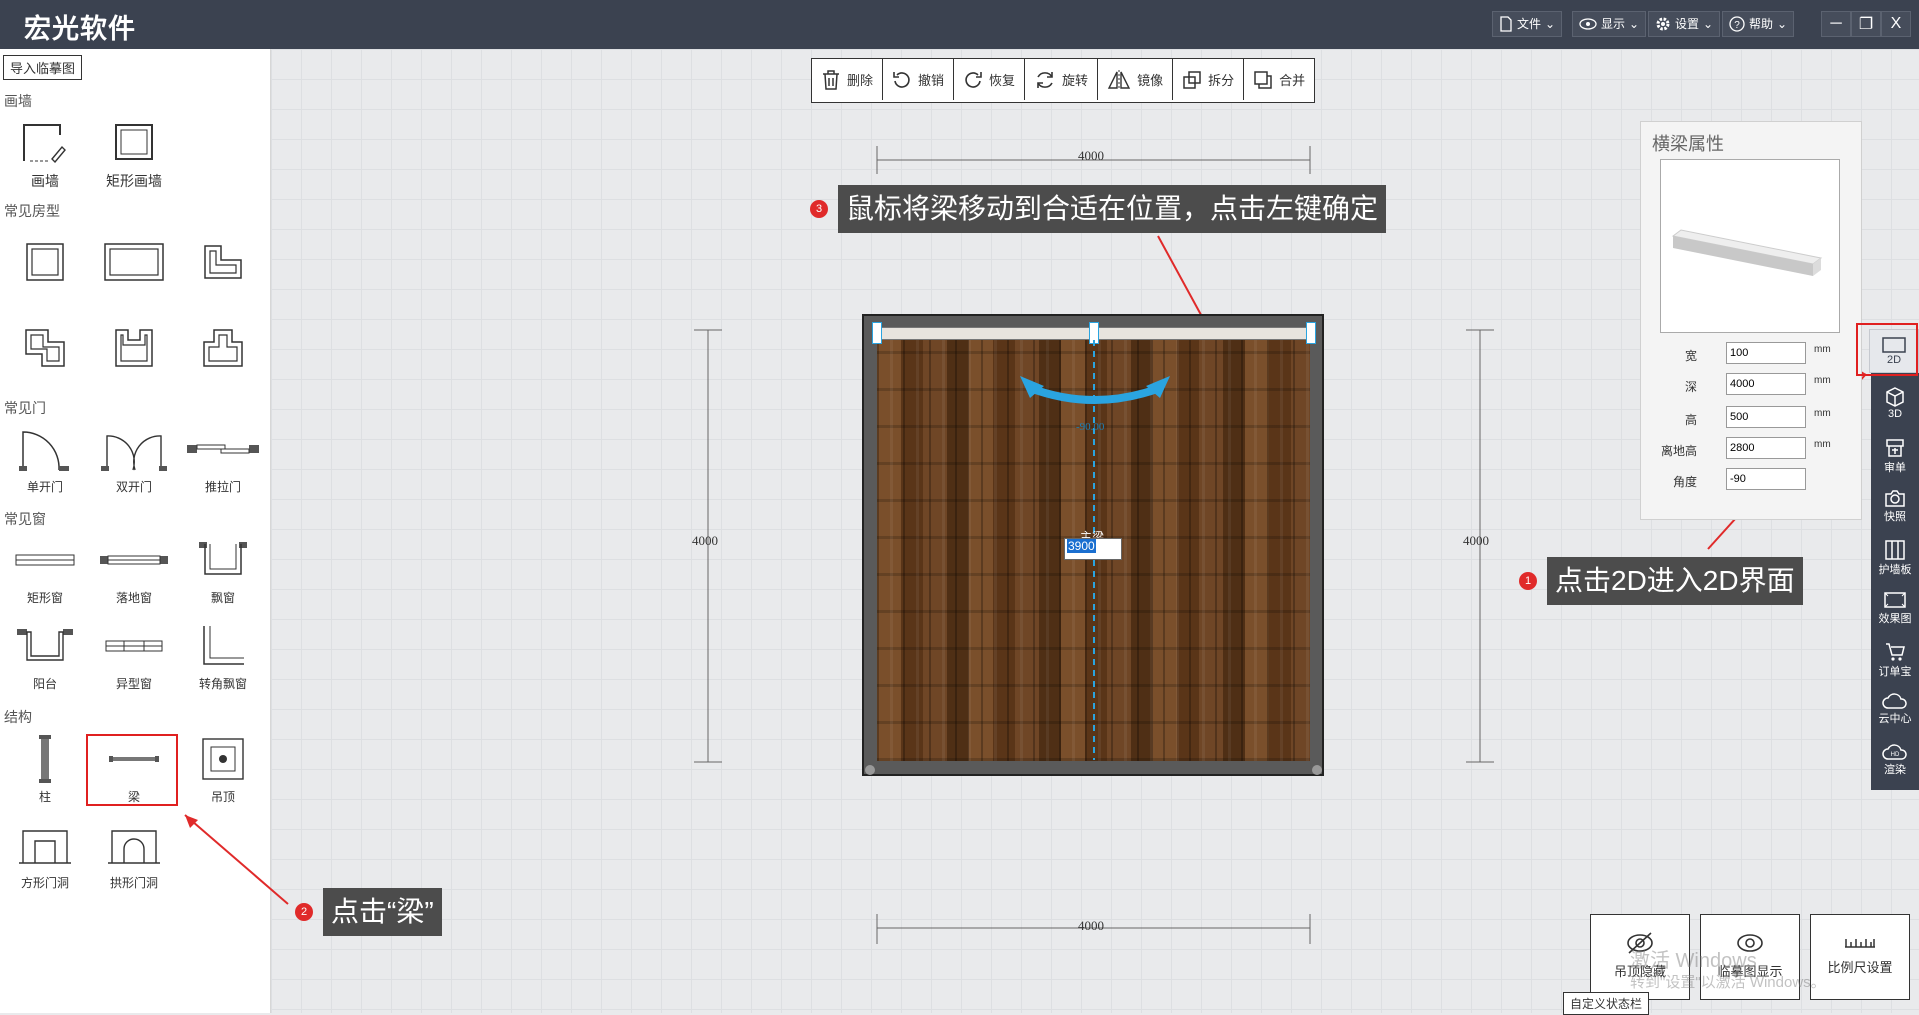 This screenshot has height=1015, width=1919. What do you see at coordinates (1895, 498) in the screenshot?
I see `camera-icon` at bounding box center [1895, 498].